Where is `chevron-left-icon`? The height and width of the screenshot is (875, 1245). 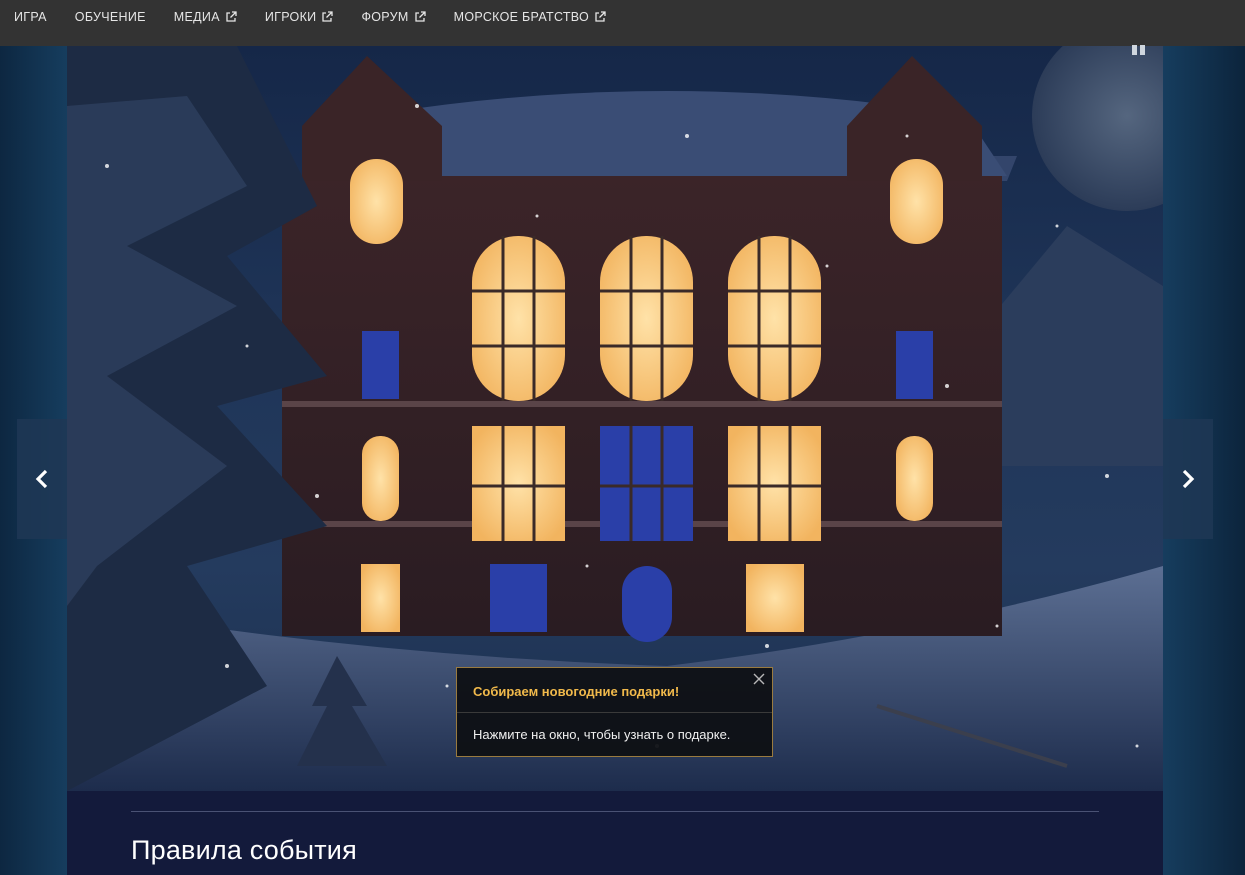
chevron-left-icon is located at coordinates (41, 479).